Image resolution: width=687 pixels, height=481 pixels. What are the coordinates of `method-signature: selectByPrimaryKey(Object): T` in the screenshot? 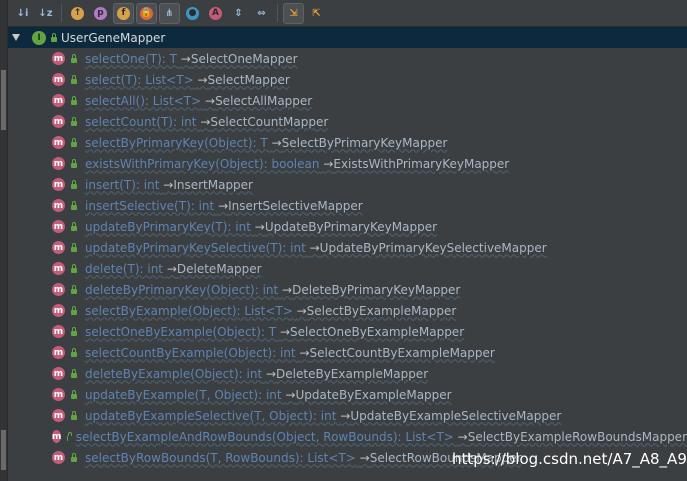 It's located at (176, 142).